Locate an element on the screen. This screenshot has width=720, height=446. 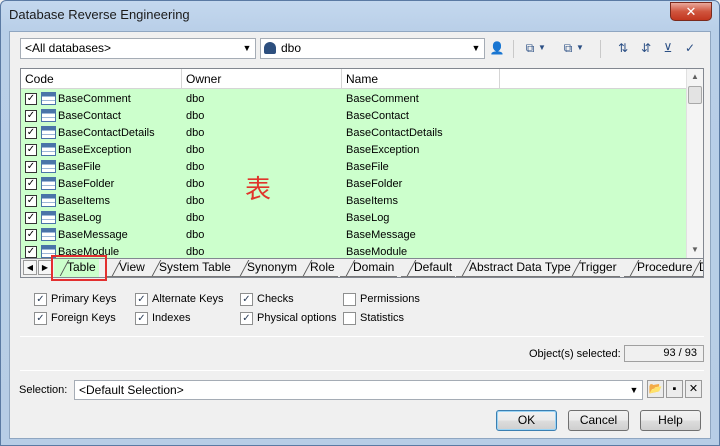
option-alternate-keys: ✓ Alternate Keys is located at coordinates (179, 300).